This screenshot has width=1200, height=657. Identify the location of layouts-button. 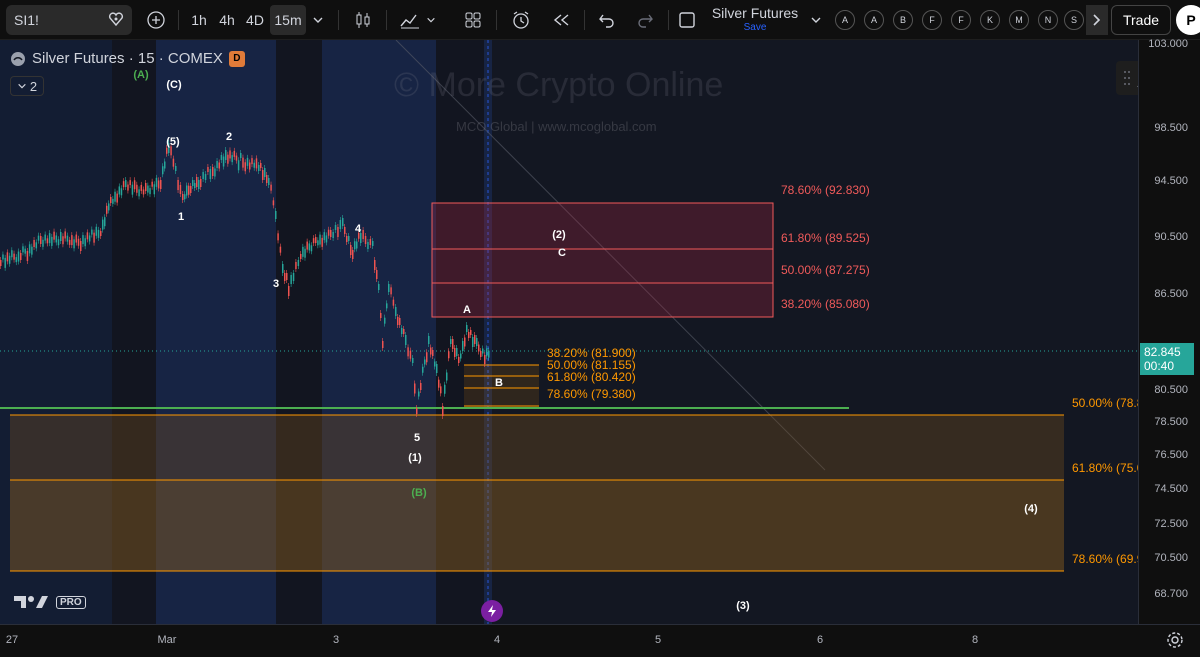
(473, 20).